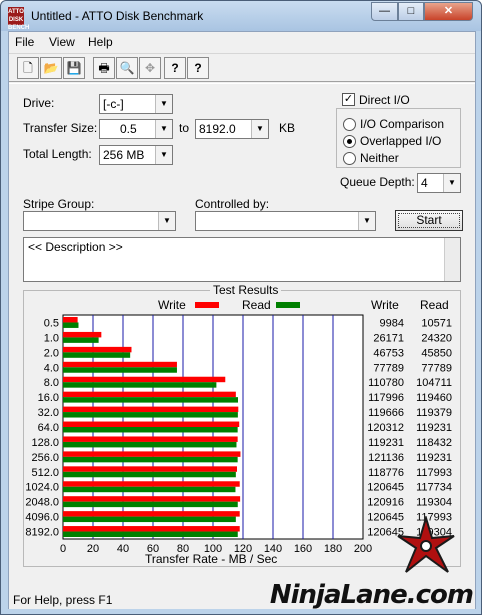 The width and height of the screenshot is (482, 615). I want to click on write-value-label: 26171, so click(388, 338).